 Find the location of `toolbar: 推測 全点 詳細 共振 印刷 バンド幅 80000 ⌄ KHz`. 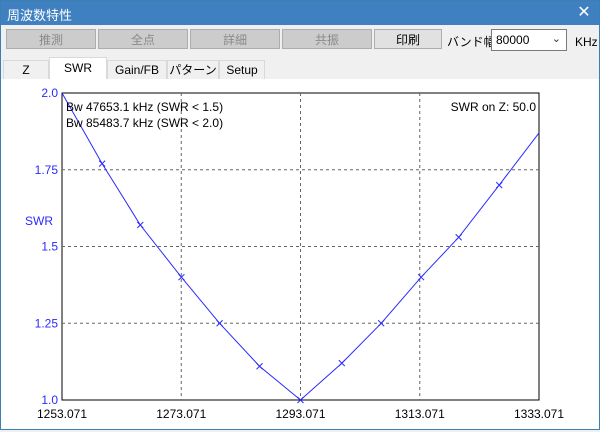

toolbar: 推測 全点 詳細 共振 印刷 バンド幅 80000 ⌄ KHz is located at coordinates (300, 40).